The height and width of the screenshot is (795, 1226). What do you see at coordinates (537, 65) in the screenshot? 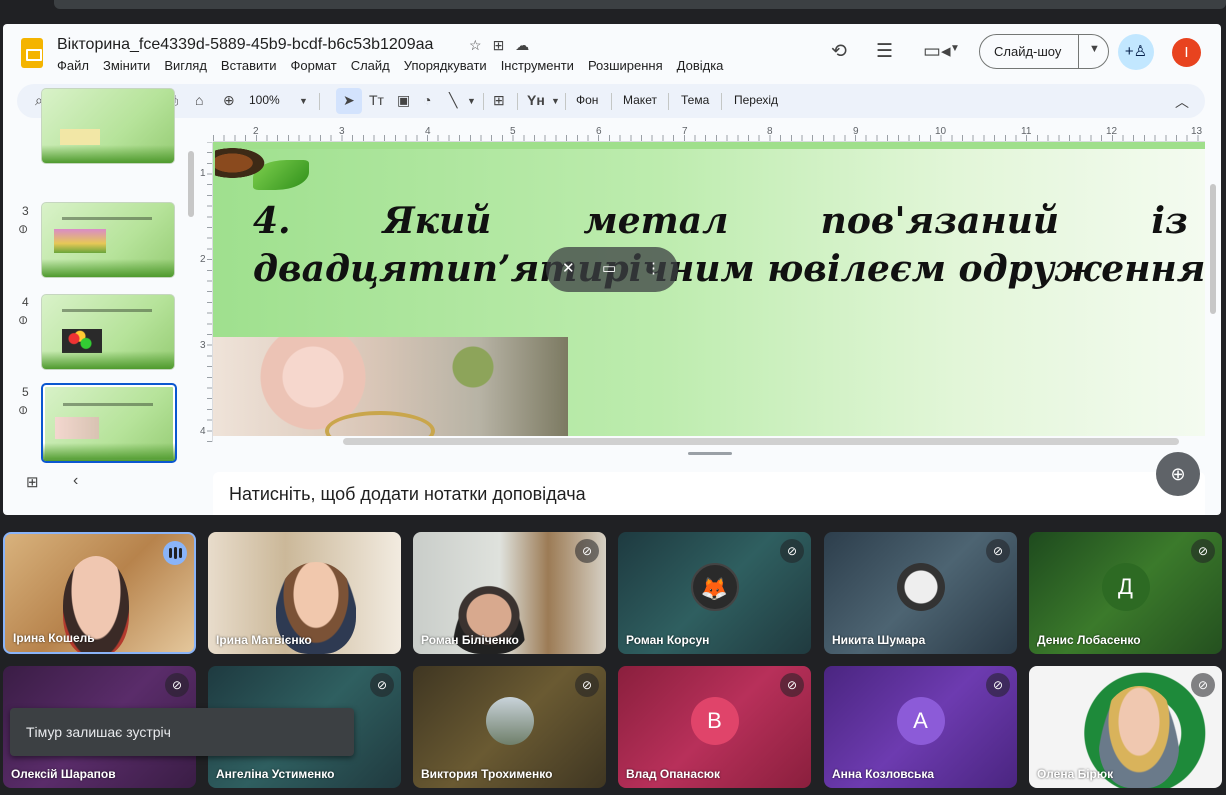
I see `menu-tools: Інструменти` at bounding box center [537, 65].